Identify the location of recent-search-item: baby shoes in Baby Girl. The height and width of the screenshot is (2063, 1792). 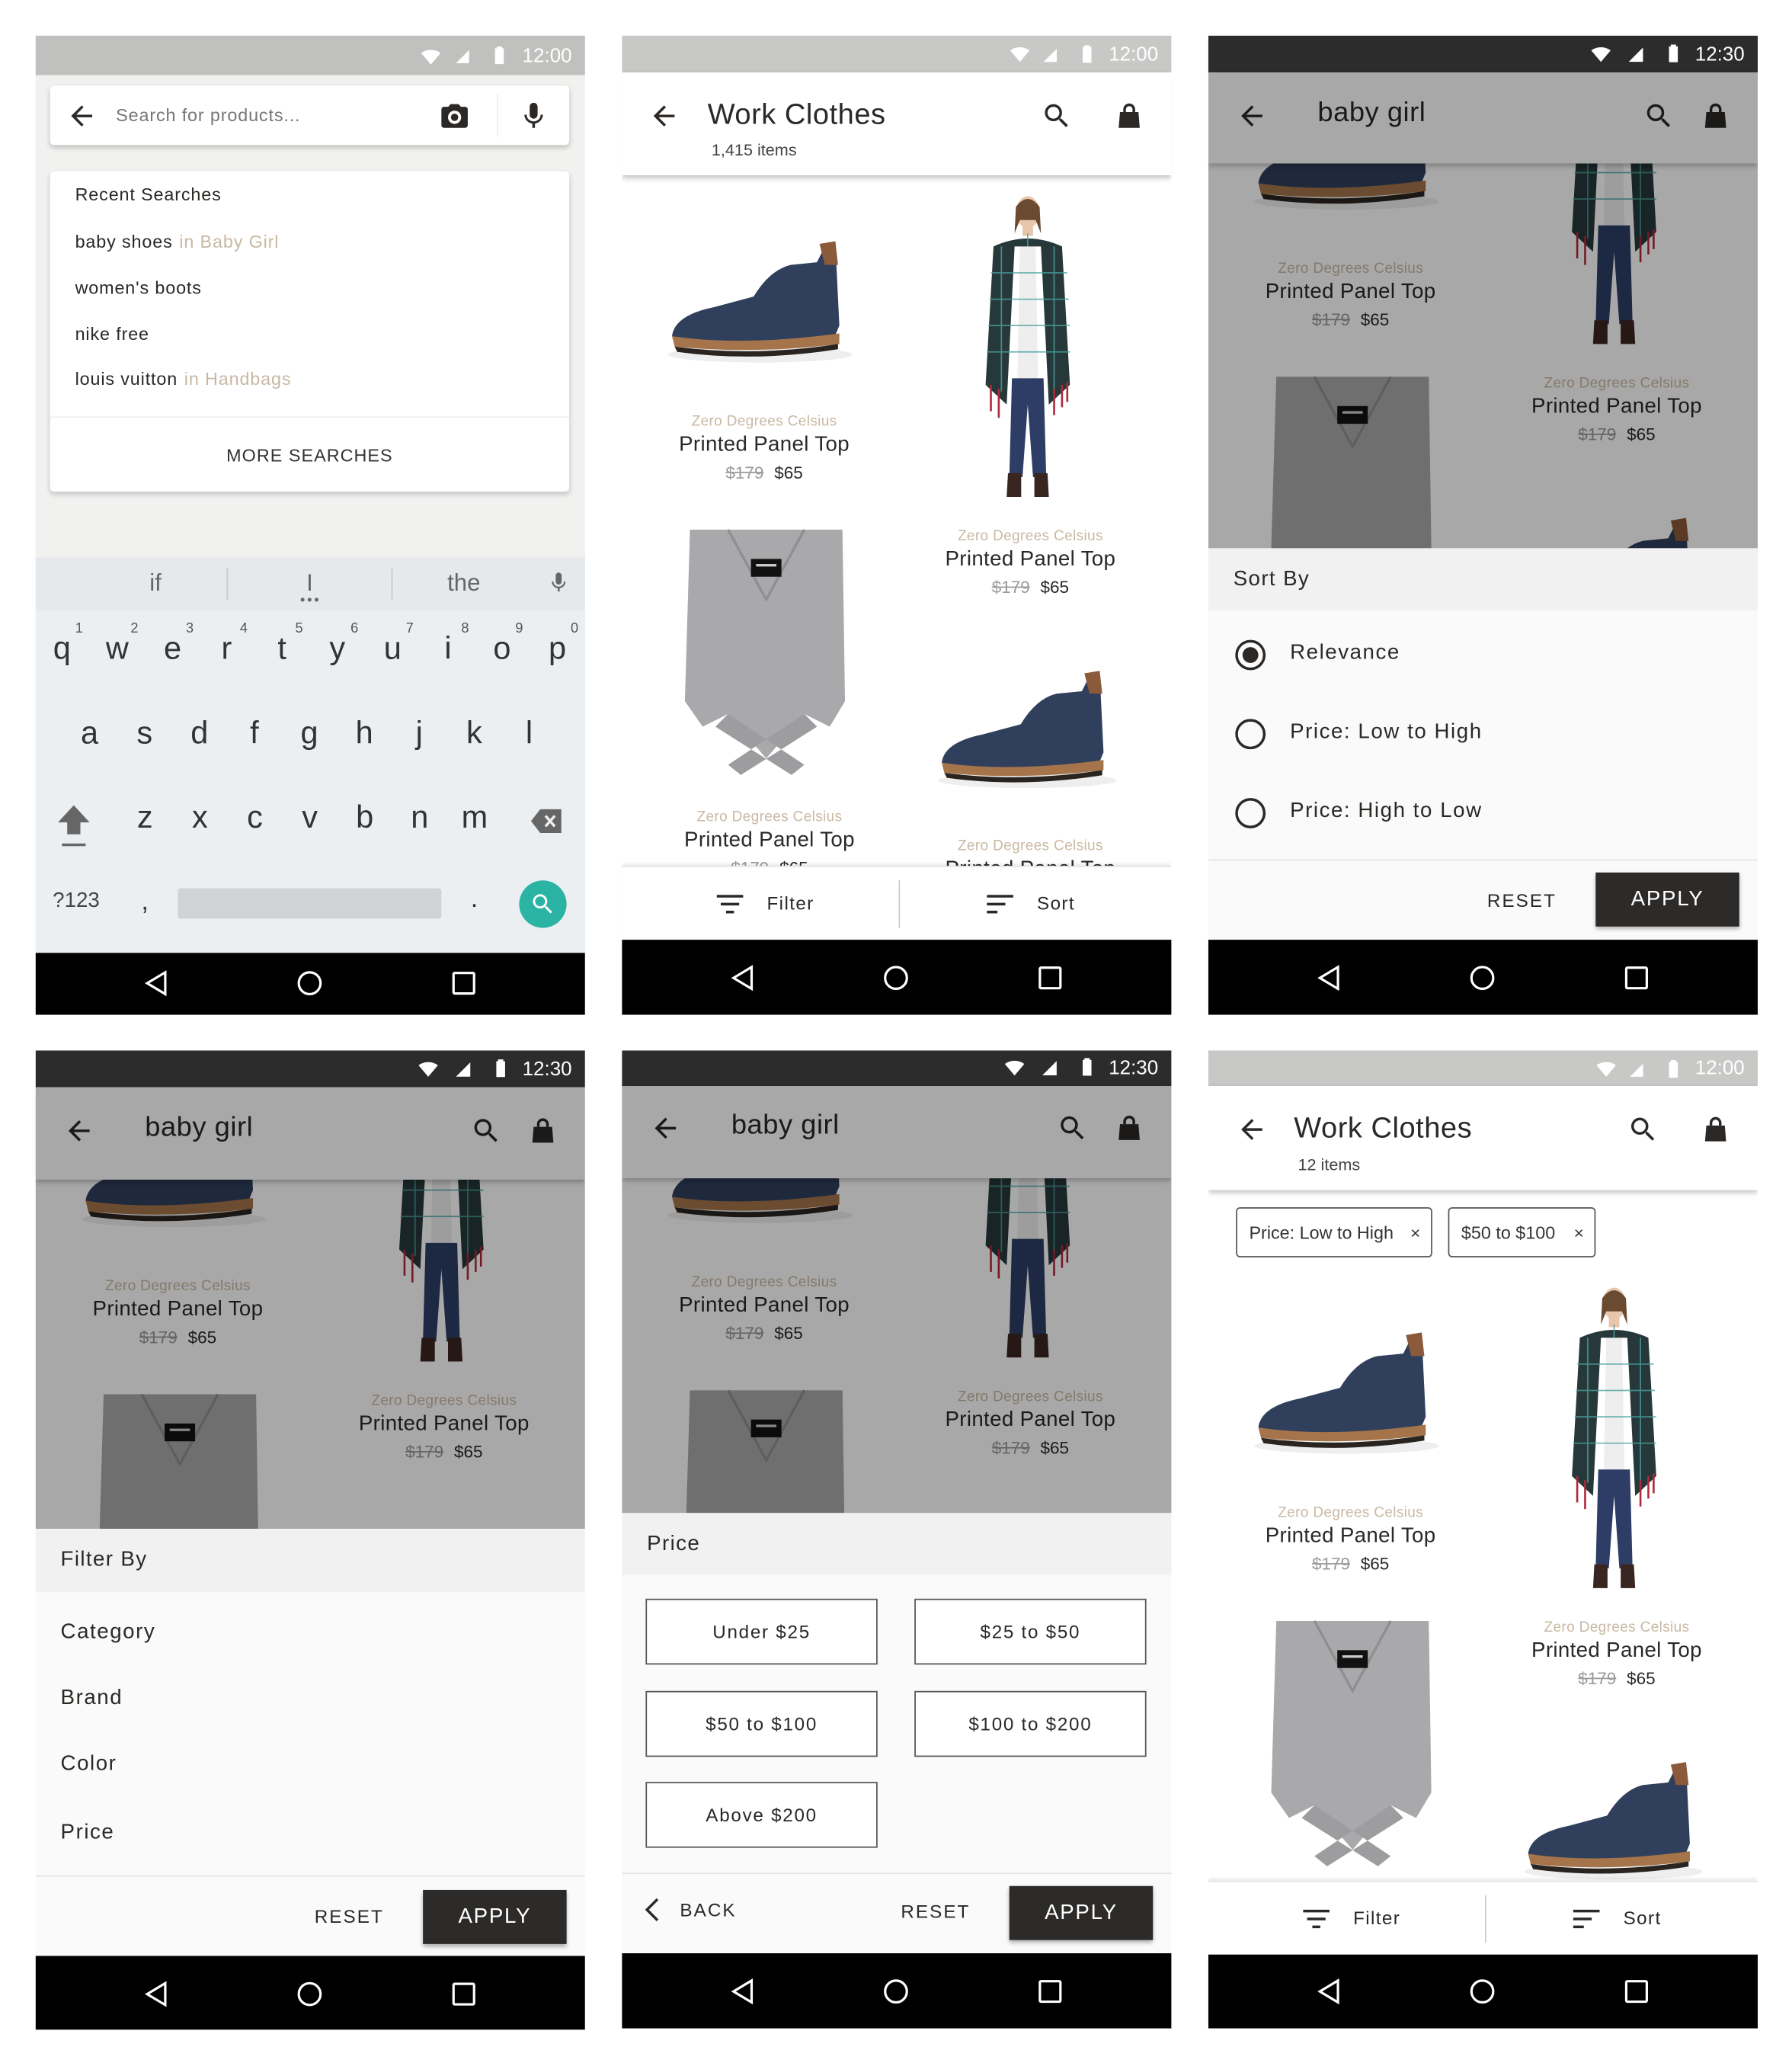
(177, 241).